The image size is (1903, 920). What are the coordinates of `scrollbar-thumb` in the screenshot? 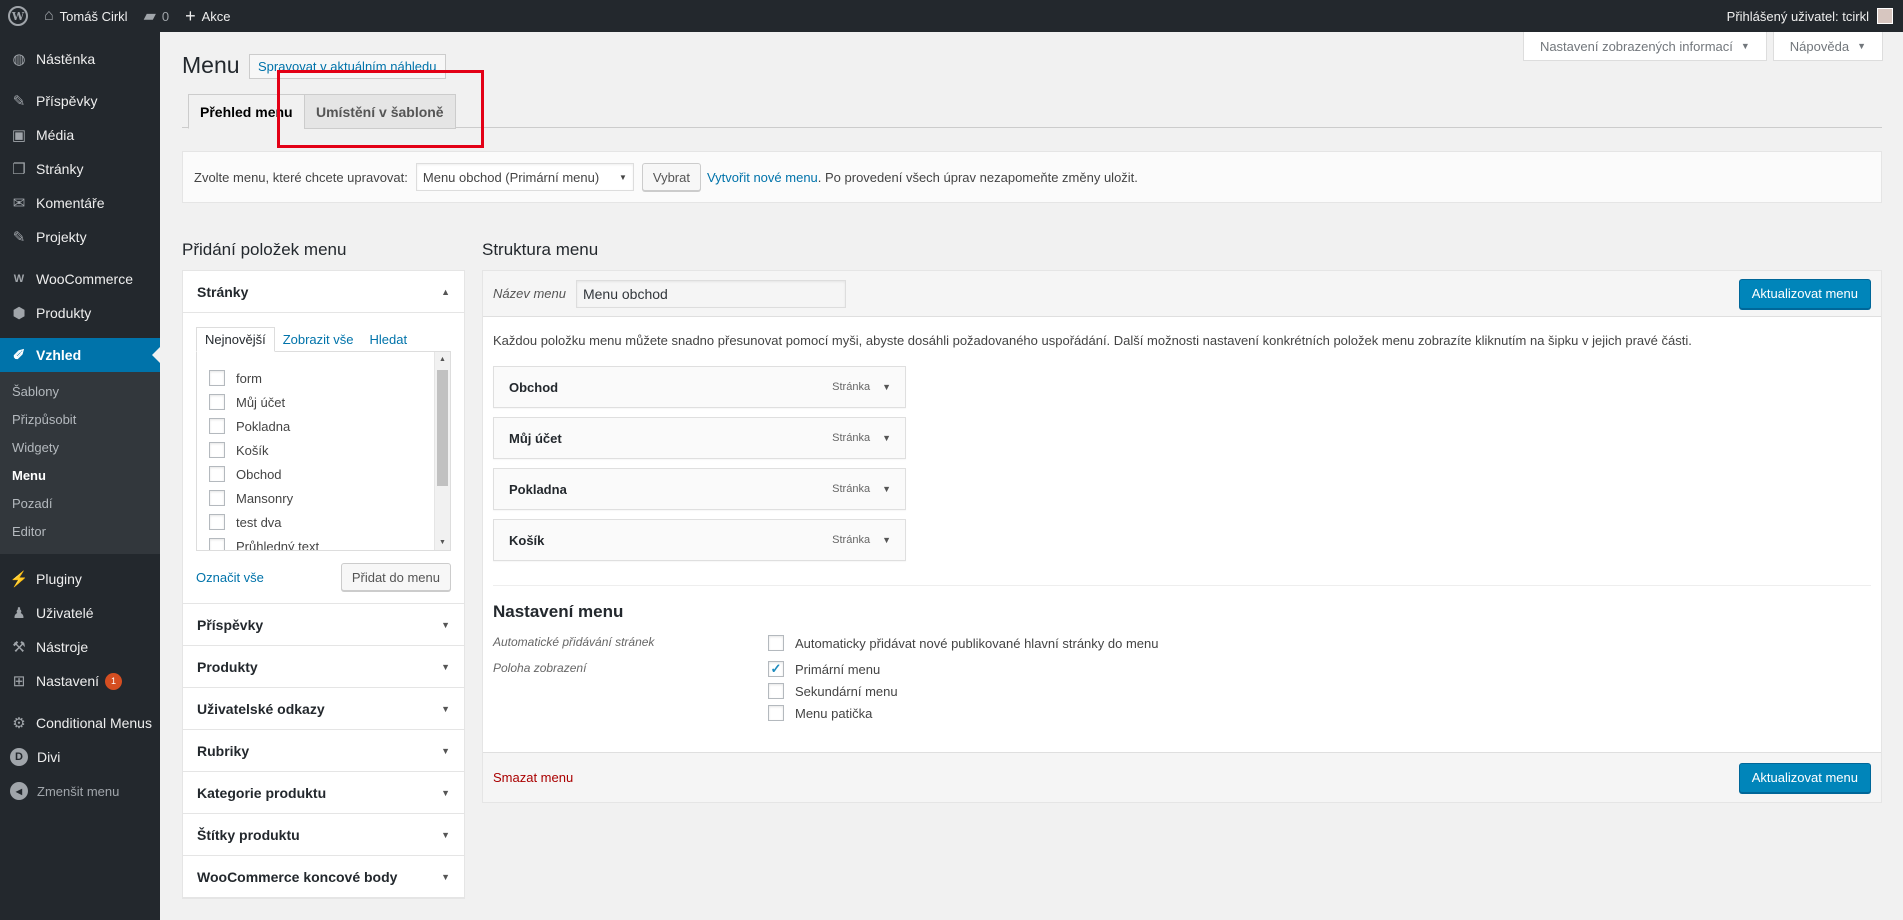 It's located at (442, 428).